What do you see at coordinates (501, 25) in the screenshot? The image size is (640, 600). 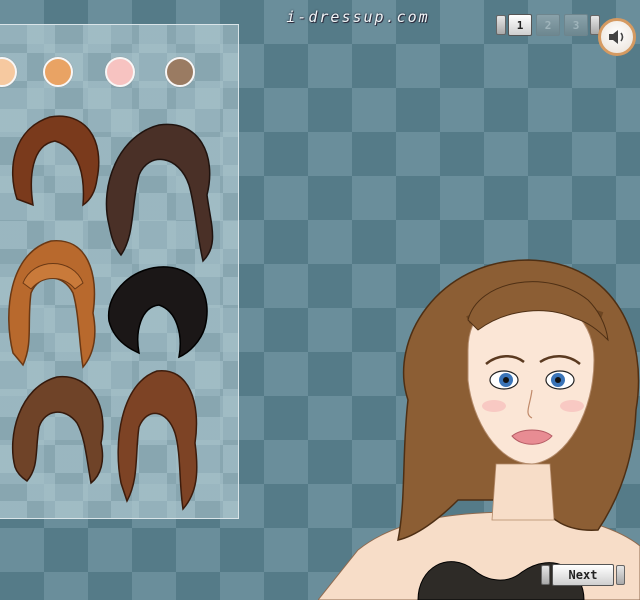 I see `page-nav-left-cap` at bounding box center [501, 25].